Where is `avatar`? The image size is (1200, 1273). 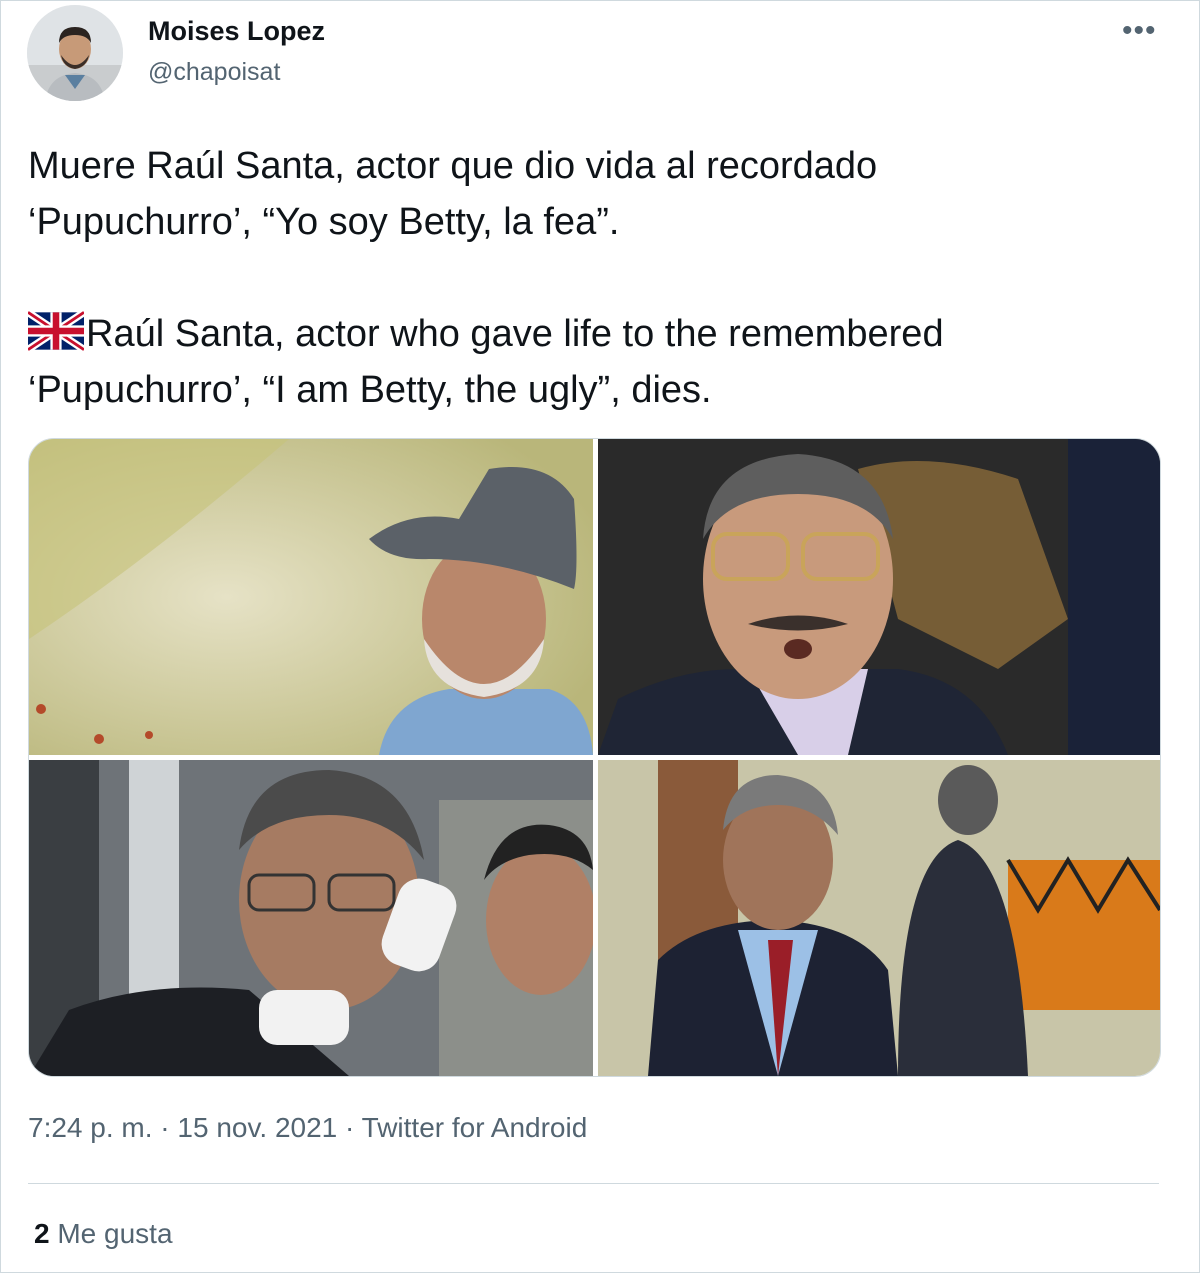
avatar is located at coordinates (75, 53).